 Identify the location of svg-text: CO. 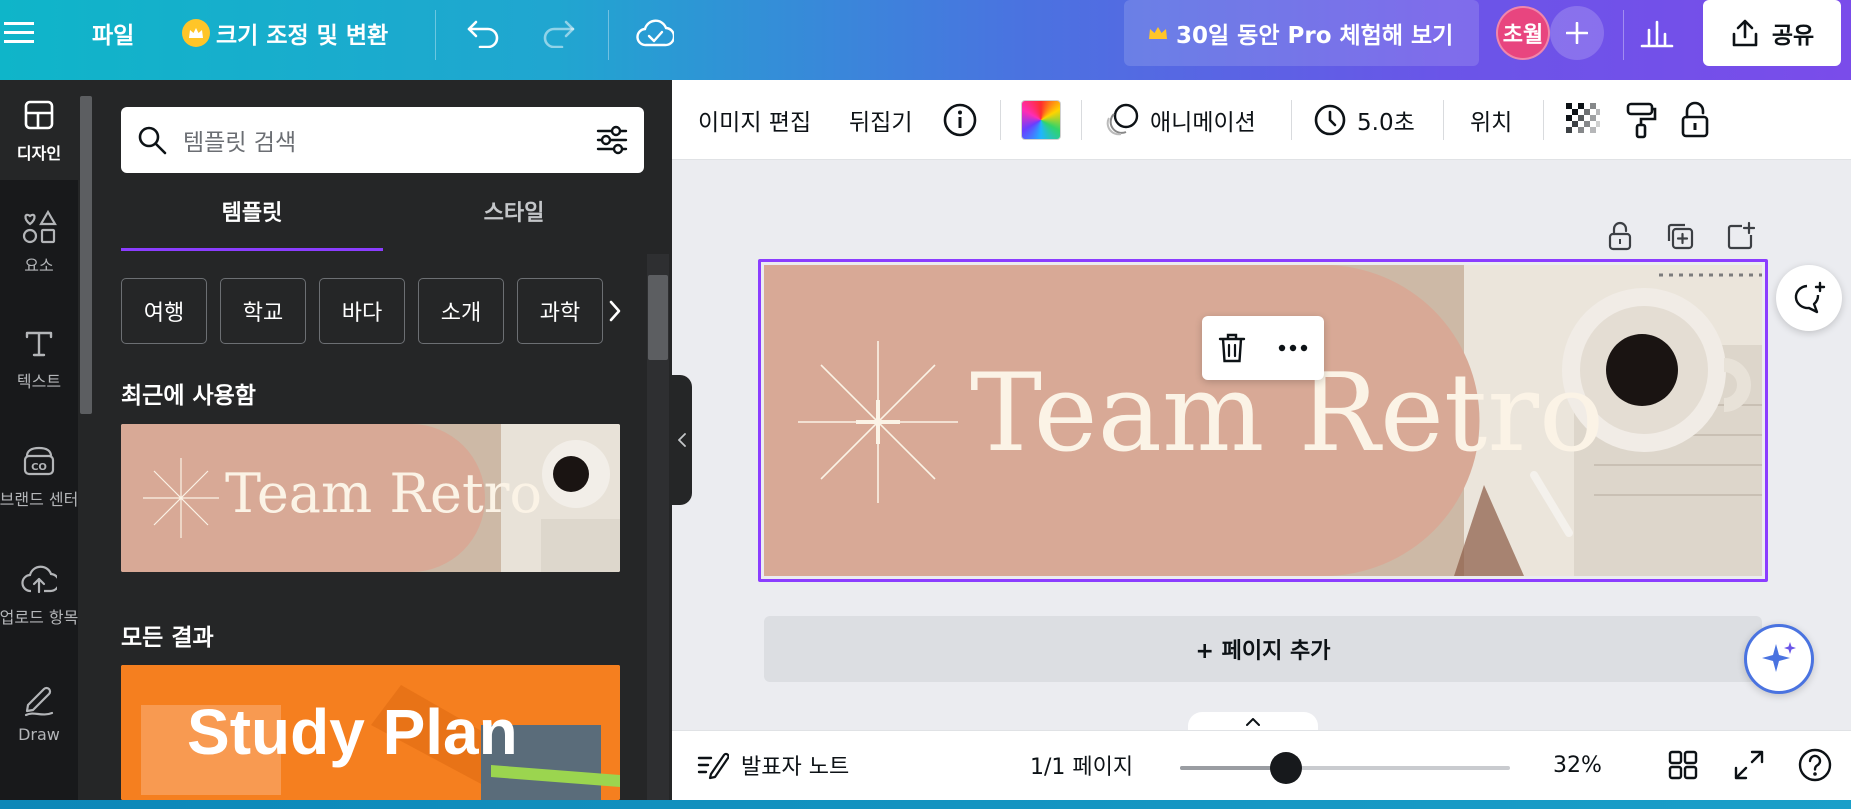
(39, 467).